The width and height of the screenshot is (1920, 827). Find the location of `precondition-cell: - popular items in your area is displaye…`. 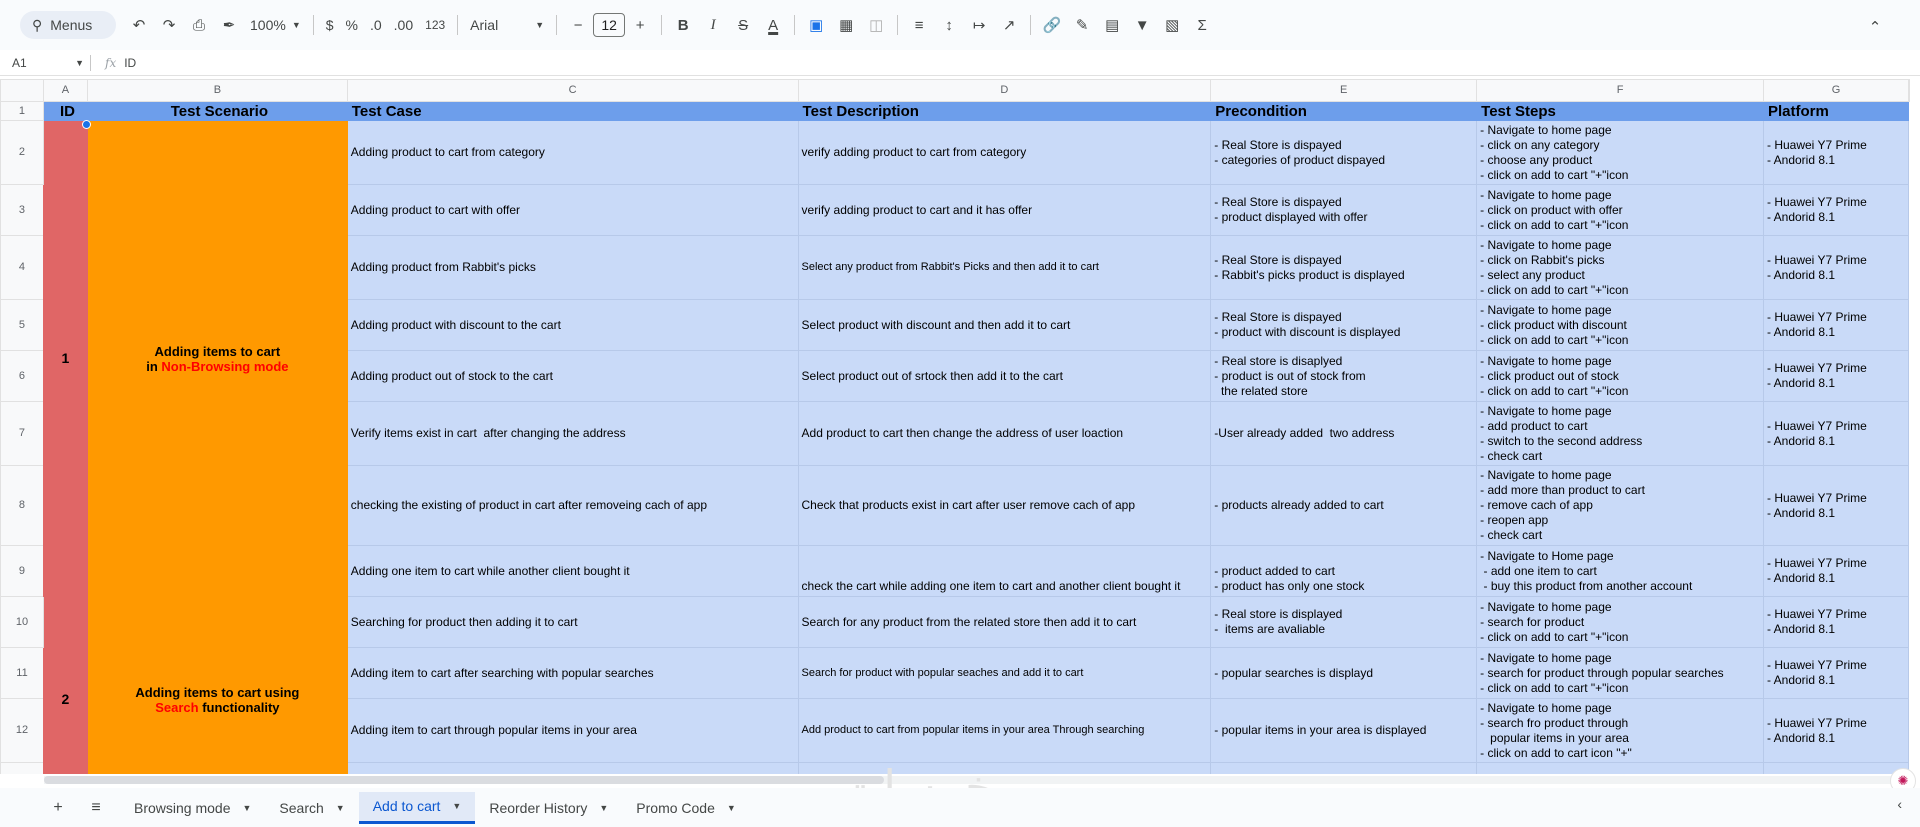

precondition-cell: - popular items in your area is displaye… is located at coordinates (1344, 730).